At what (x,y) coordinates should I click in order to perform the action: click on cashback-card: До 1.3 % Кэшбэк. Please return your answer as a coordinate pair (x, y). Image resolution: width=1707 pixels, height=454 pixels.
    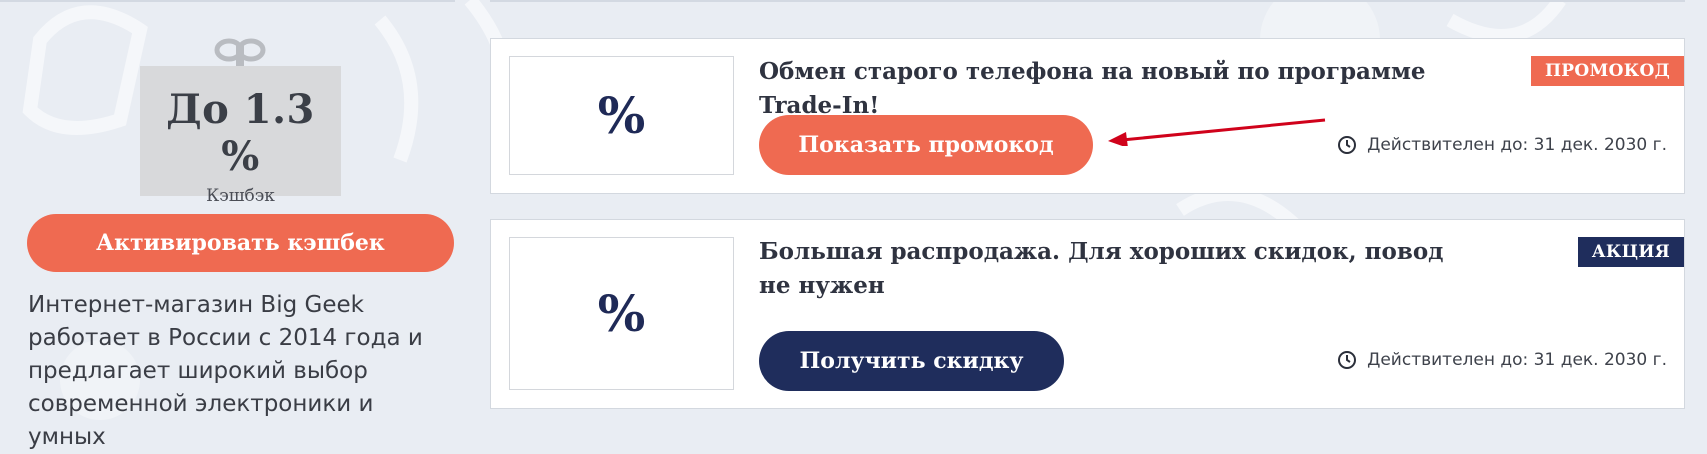
    Looking at the image, I should click on (240, 136).